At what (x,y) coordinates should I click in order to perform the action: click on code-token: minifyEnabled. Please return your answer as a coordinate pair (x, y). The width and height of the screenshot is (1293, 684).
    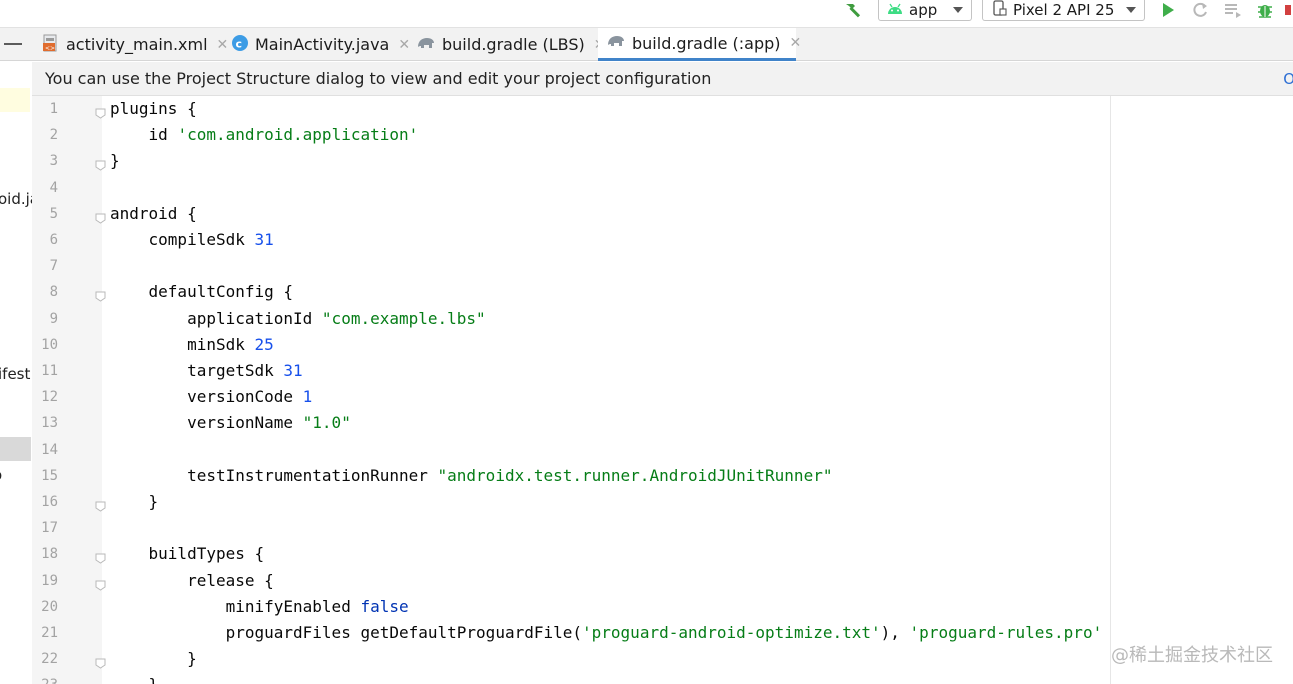
    Looking at the image, I should click on (235, 606).